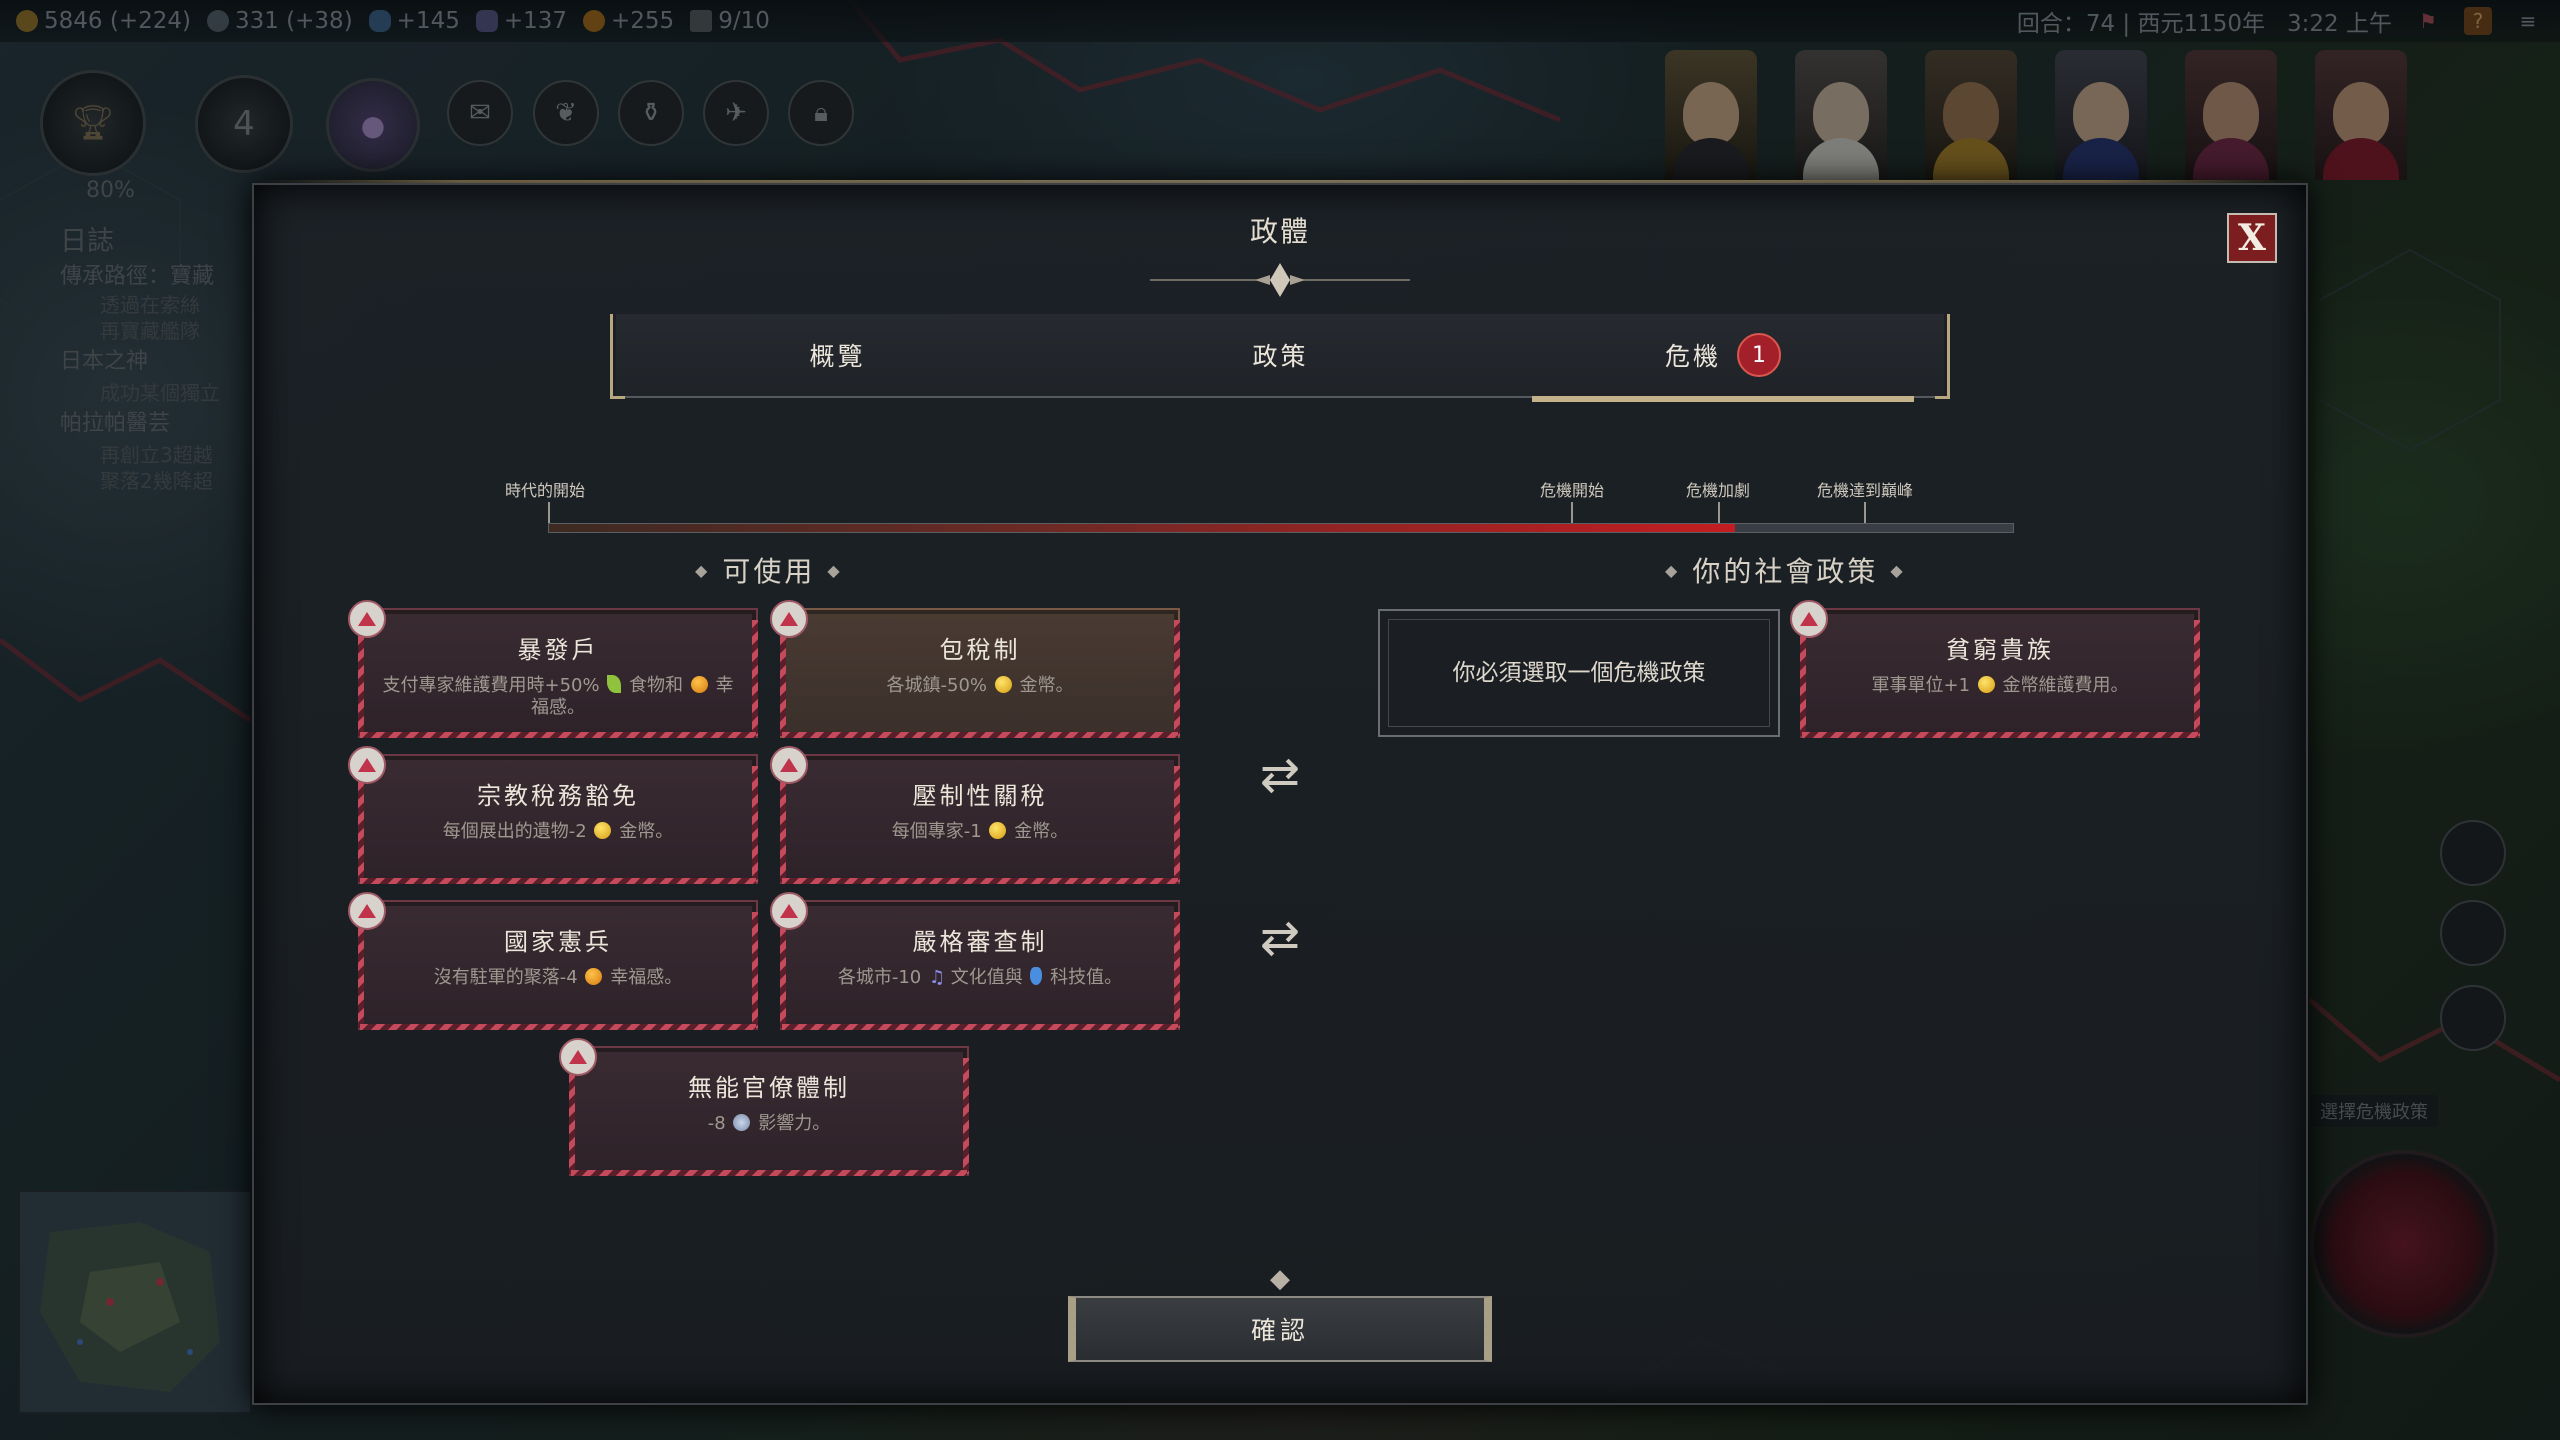  I want to click on policy-desc-text: 每個專家-1, so click(936, 831).